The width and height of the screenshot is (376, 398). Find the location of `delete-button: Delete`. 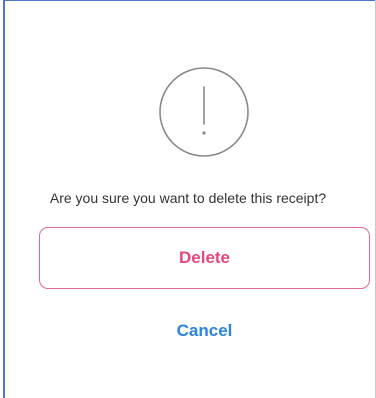

delete-button: Delete is located at coordinates (204, 258).